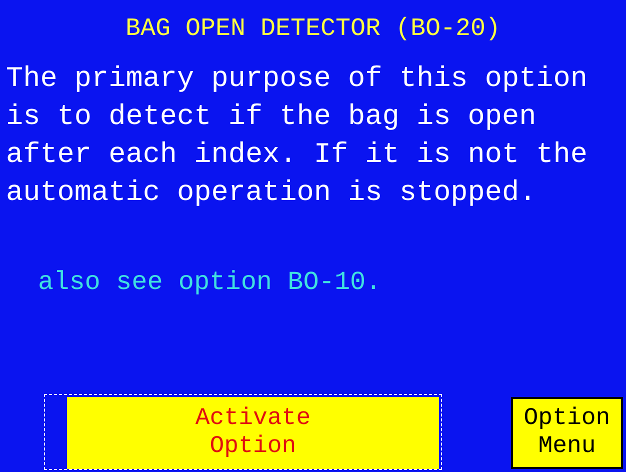 Image resolution: width=626 pixels, height=472 pixels. I want to click on activate-option-button: Activate Option, so click(253, 433).